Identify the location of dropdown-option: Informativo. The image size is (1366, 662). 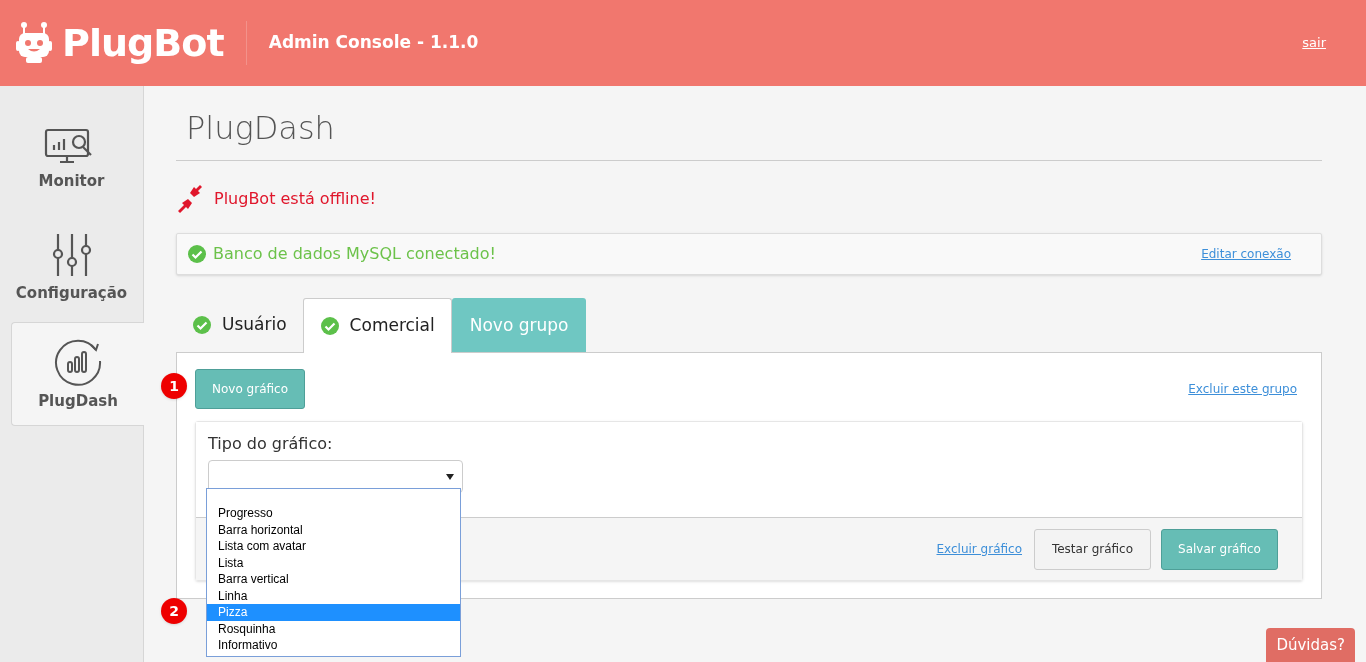
(333, 645).